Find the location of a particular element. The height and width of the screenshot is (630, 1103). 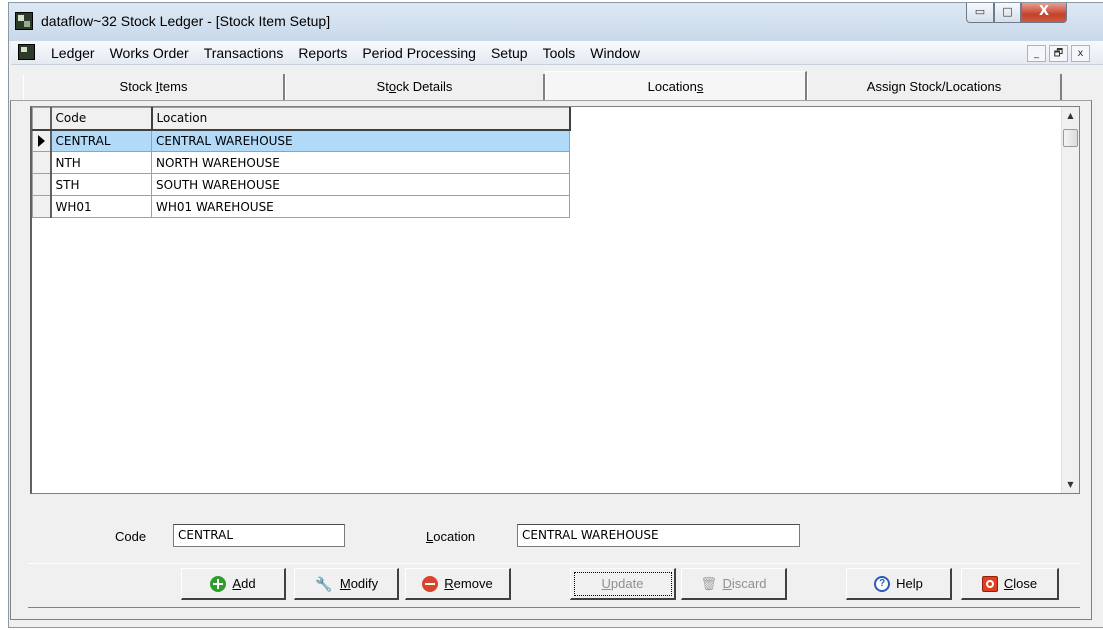

code-field: CENTRAL is located at coordinates (259, 535).